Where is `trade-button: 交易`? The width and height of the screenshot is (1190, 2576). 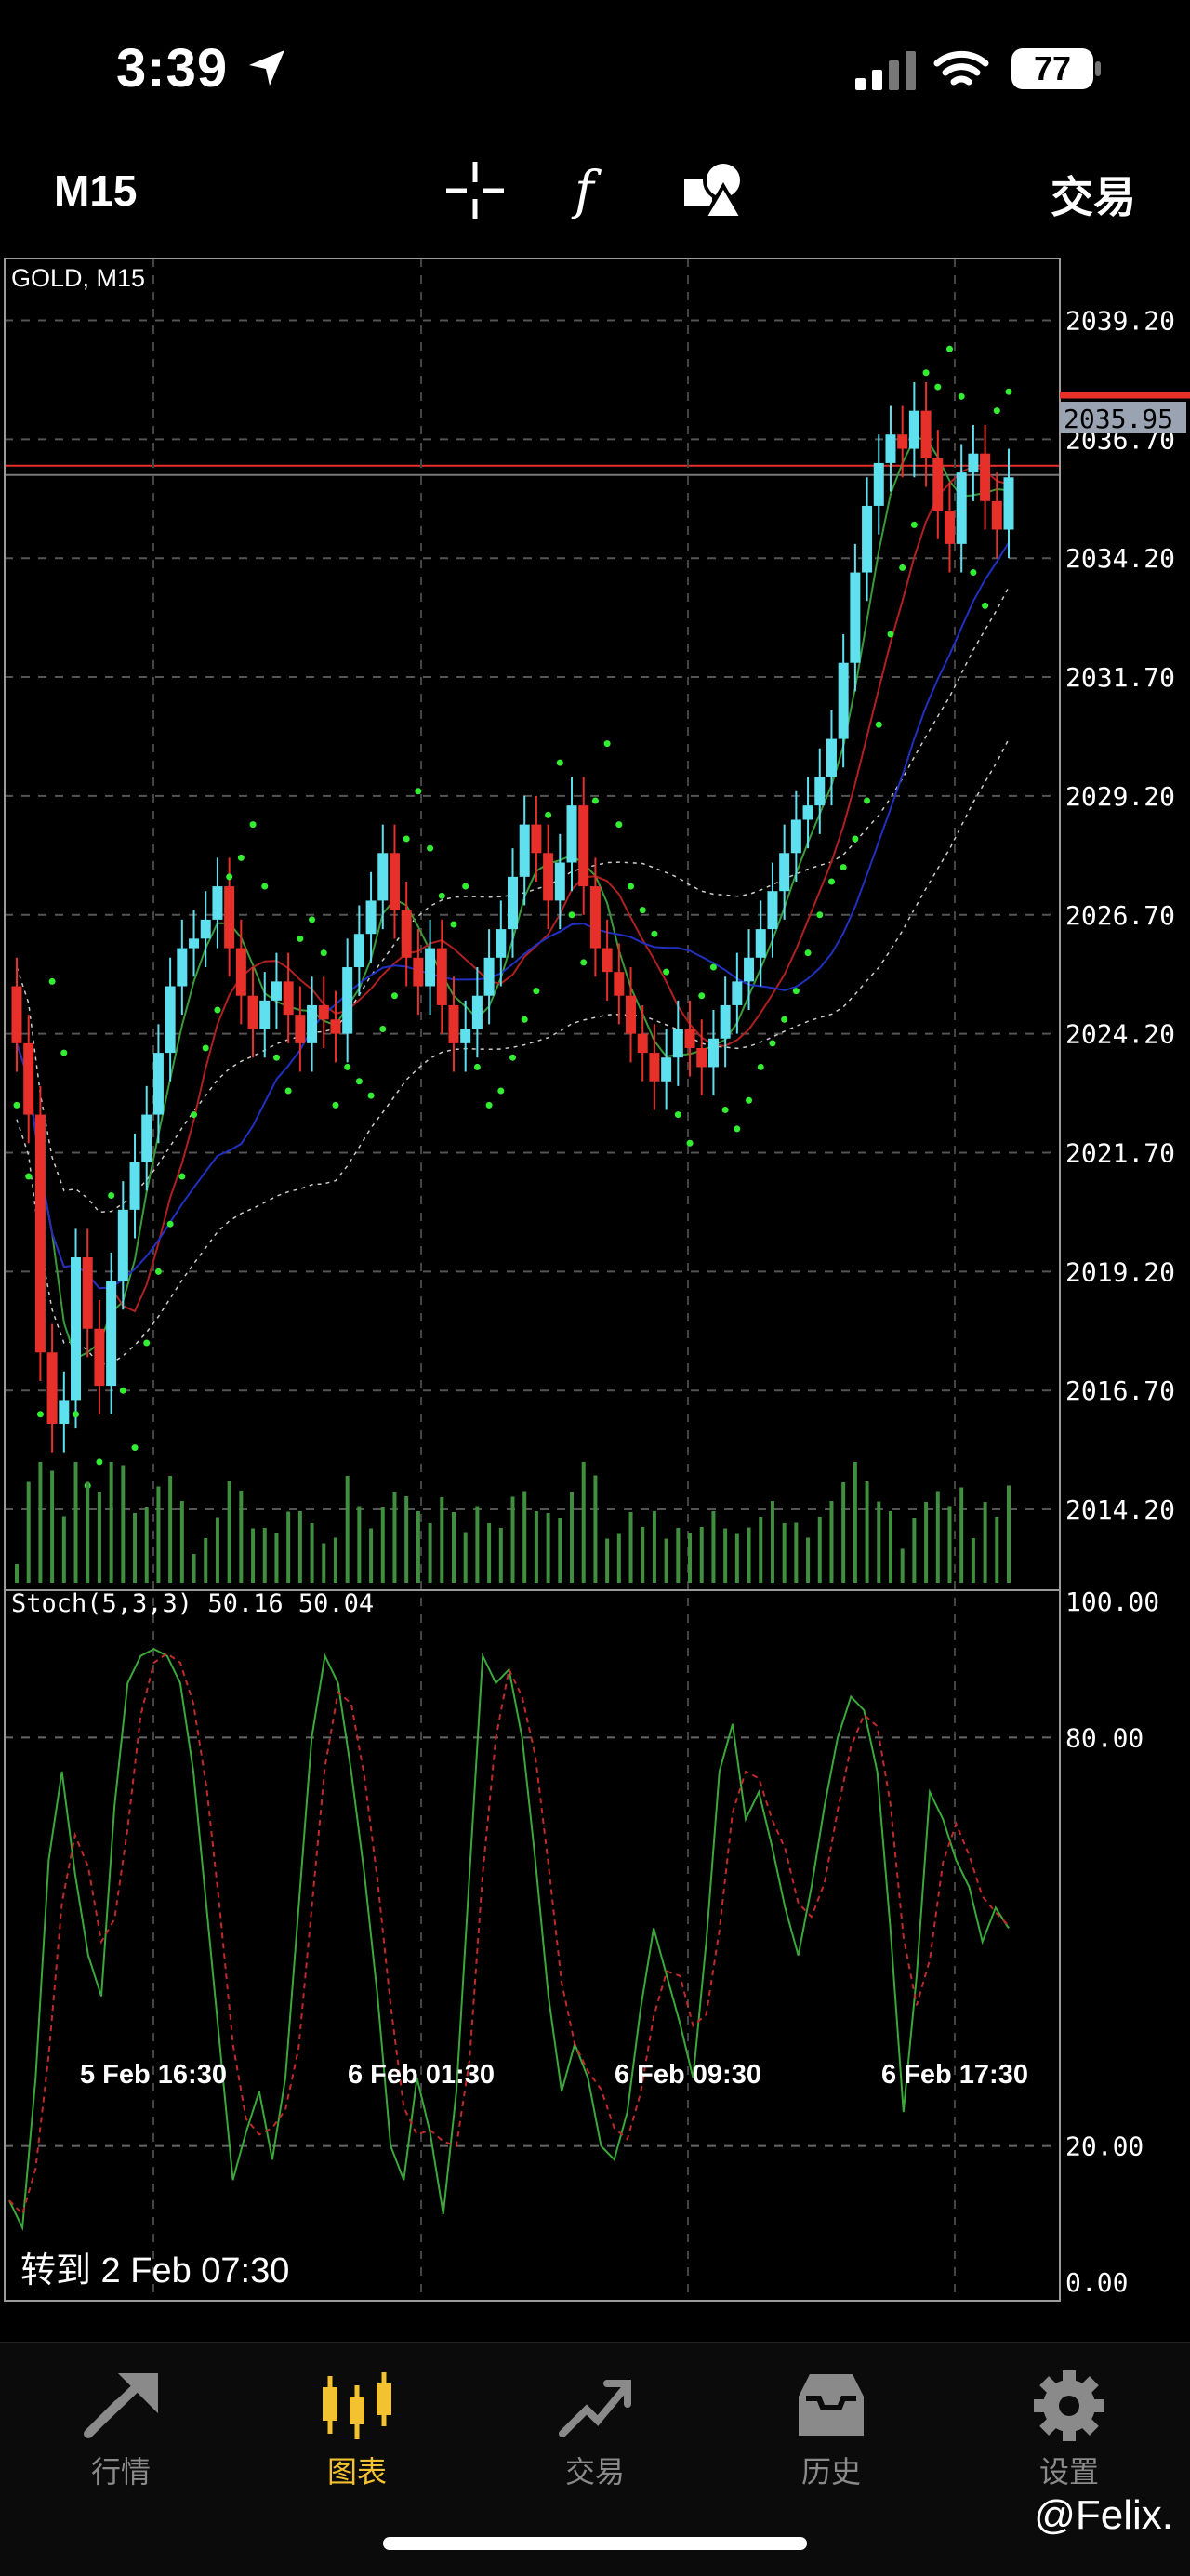
trade-button: 交易 is located at coordinates (1093, 194).